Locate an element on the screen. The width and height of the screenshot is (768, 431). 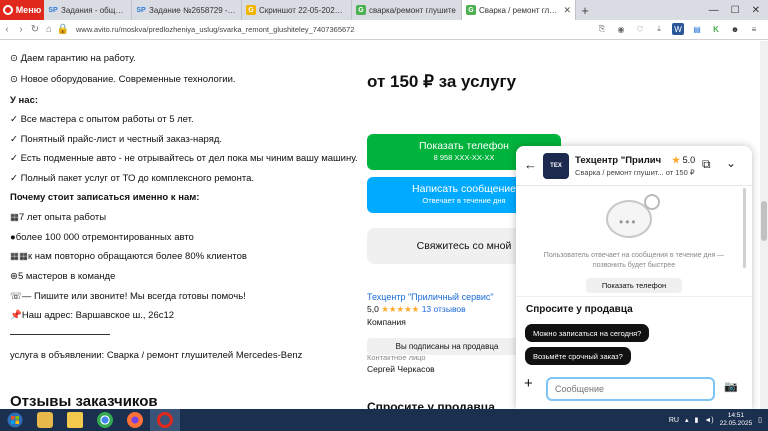
tray-clock: 14:51 22.05.2025 is located at coordinates (736, 420).